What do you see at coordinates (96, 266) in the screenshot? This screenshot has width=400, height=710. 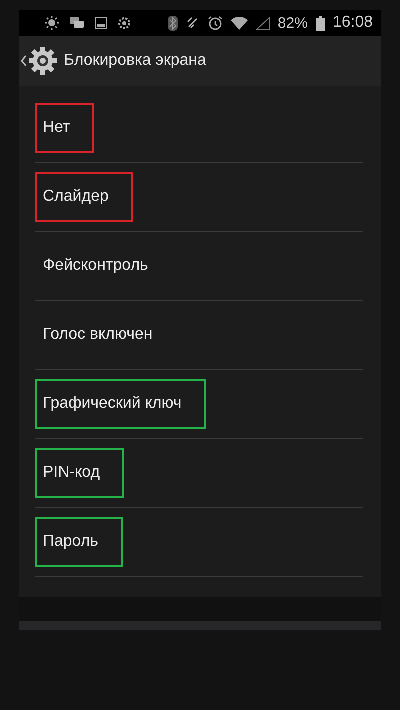 I see `lock-option: Фейсконтроль` at bounding box center [96, 266].